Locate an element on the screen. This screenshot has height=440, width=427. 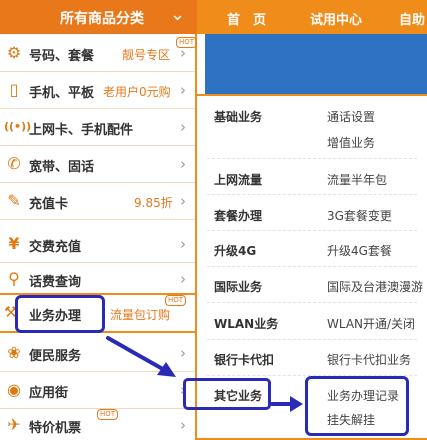
android-icon: ◉ is located at coordinates (14, 389).